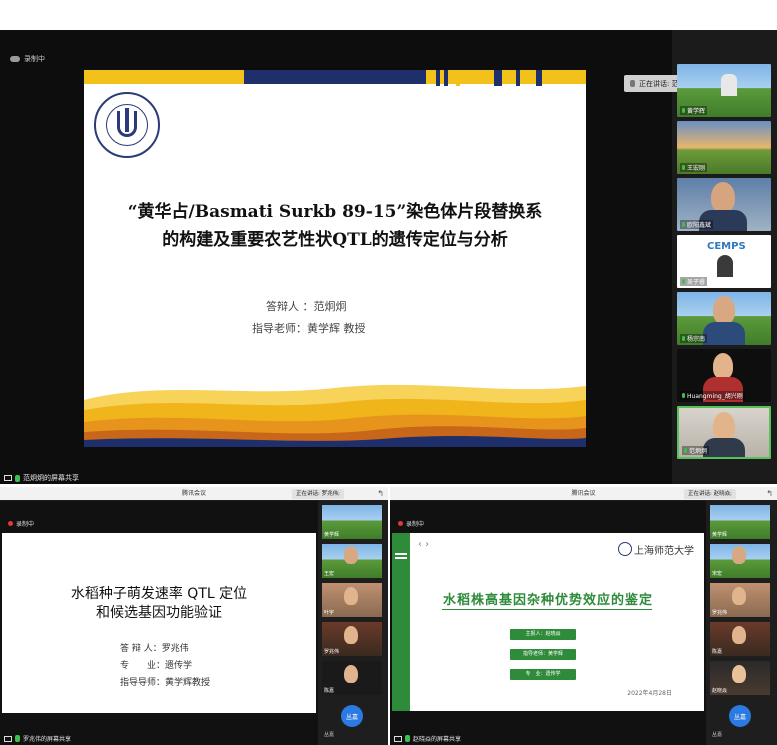 Image resolution: width=777 pixels, height=745 pixels. What do you see at coordinates (547, 609) in the screenshot?
I see `title-underline` at bounding box center [547, 609].